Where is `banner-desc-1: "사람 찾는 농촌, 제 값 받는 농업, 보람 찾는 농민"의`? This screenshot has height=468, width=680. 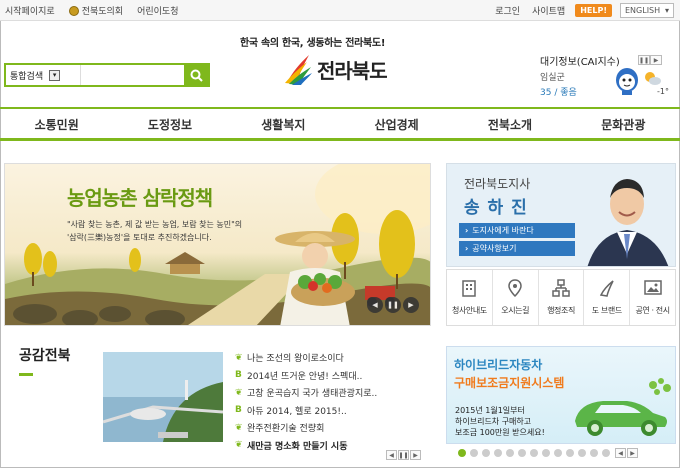 banner-desc-1: "사람 찾는 농촌, 제 값 받는 농업, 보람 찾는 농민"의 is located at coordinates (155, 224).